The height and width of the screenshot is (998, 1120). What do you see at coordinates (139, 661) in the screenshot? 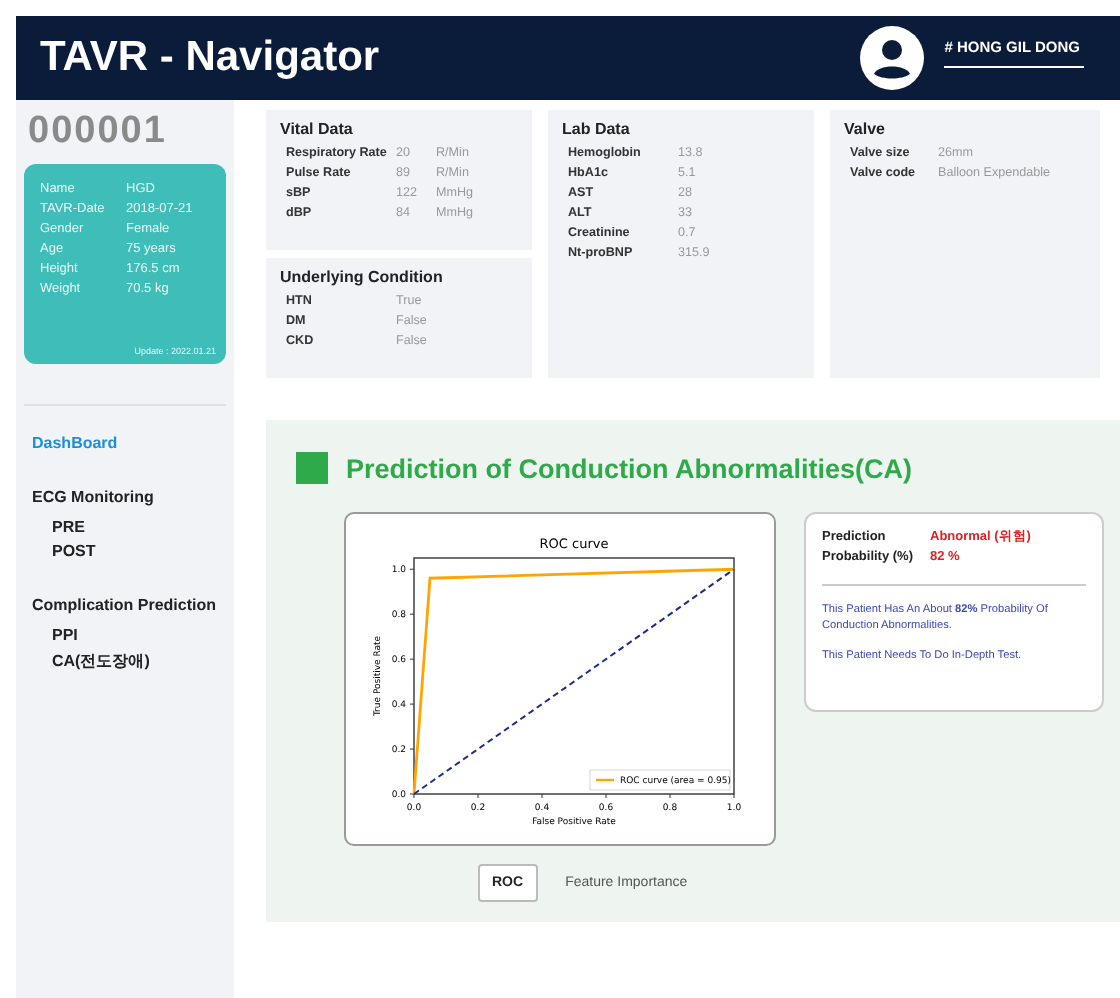
I see `nav-item: CA(전도장애)` at bounding box center [139, 661].